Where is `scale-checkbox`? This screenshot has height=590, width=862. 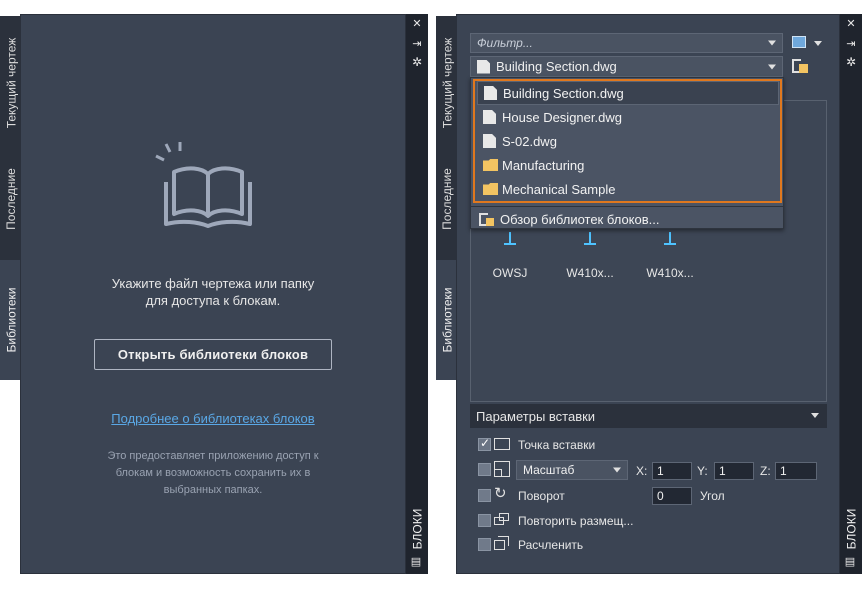 scale-checkbox is located at coordinates (484, 469).